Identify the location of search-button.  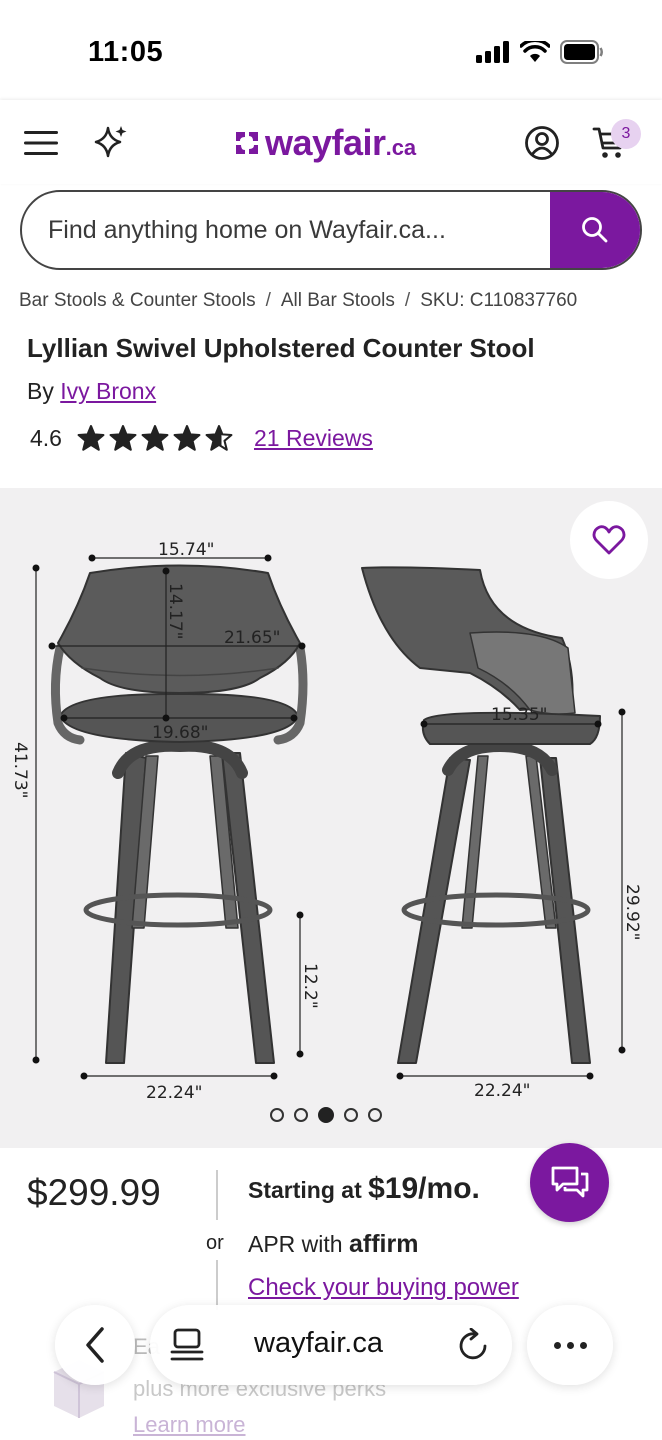
(595, 230).